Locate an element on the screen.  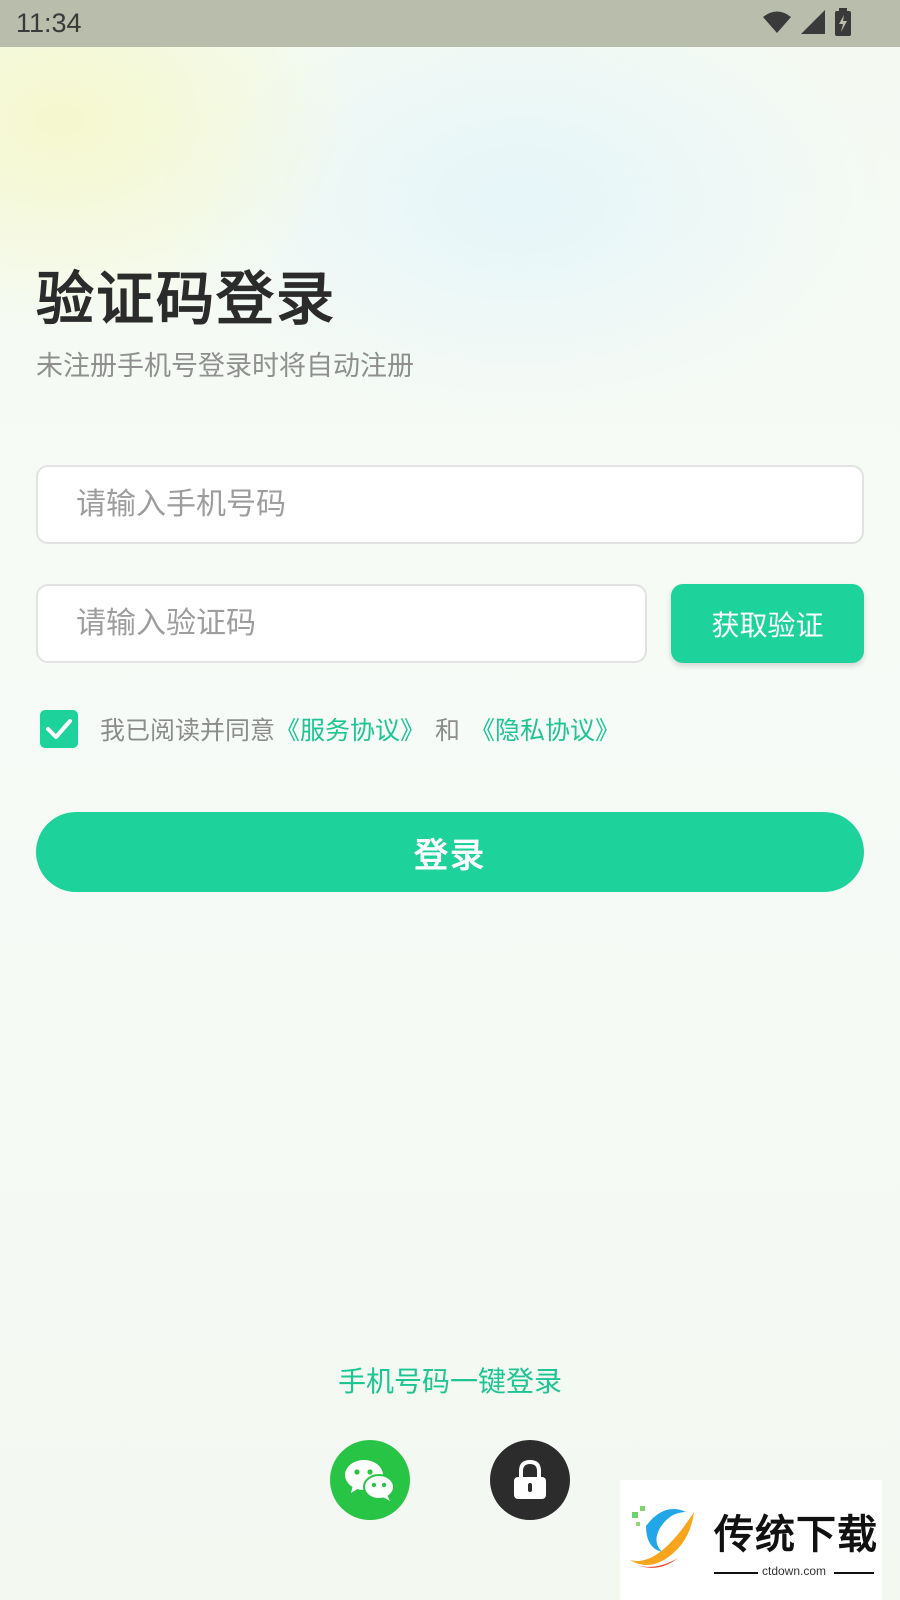
get-code-button: 获取验证 is located at coordinates (767, 623).